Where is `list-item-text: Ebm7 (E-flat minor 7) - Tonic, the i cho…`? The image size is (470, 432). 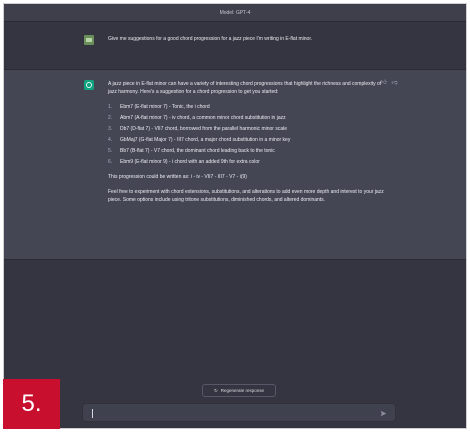
list-item-text: Ebm7 (E-flat minor 7) - Tonic, the i cho… is located at coordinates (165, 107).